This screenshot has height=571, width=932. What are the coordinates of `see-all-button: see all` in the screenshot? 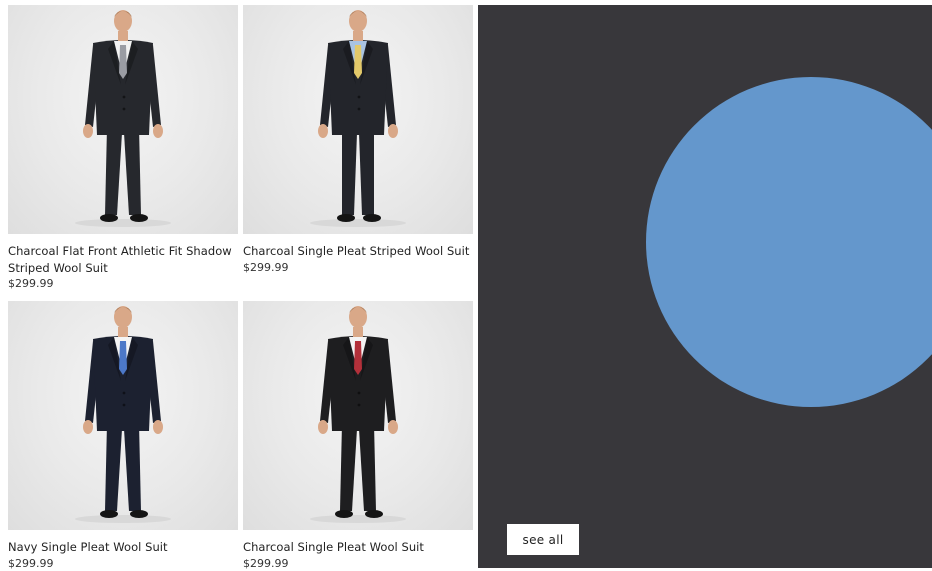 It's located at (543, 539).